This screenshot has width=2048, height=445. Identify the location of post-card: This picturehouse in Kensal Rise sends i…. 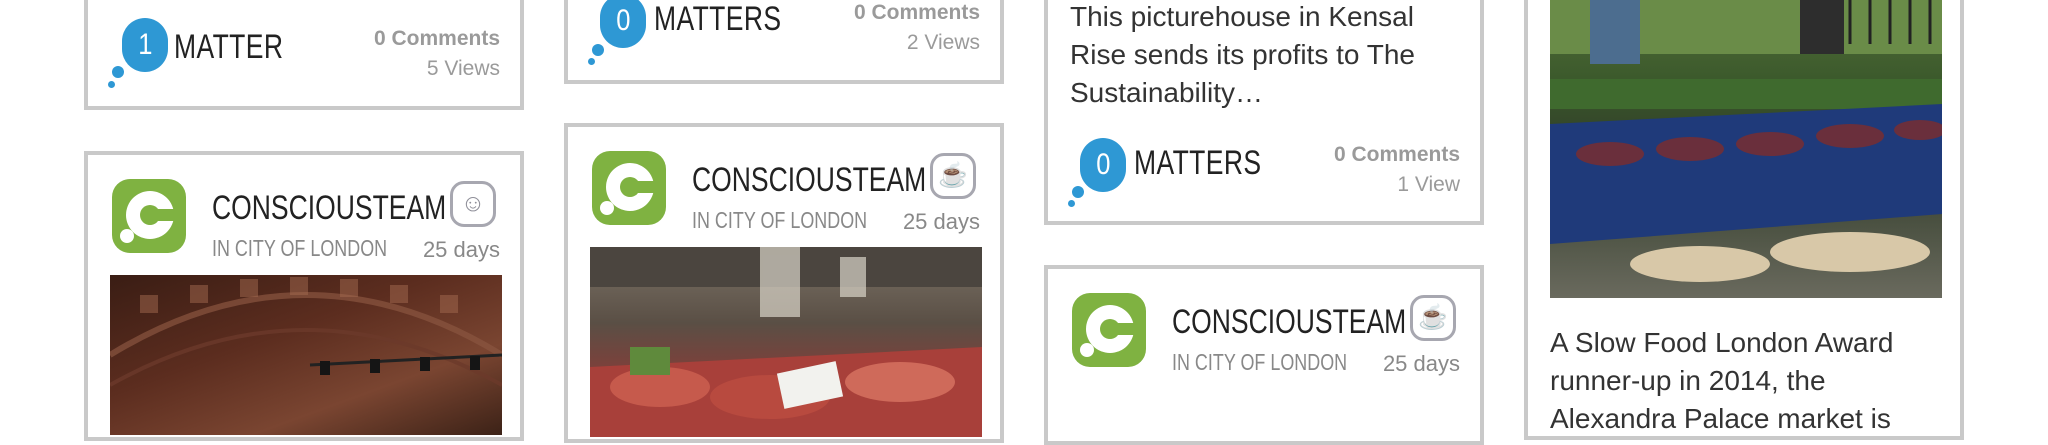
(1264, 112).